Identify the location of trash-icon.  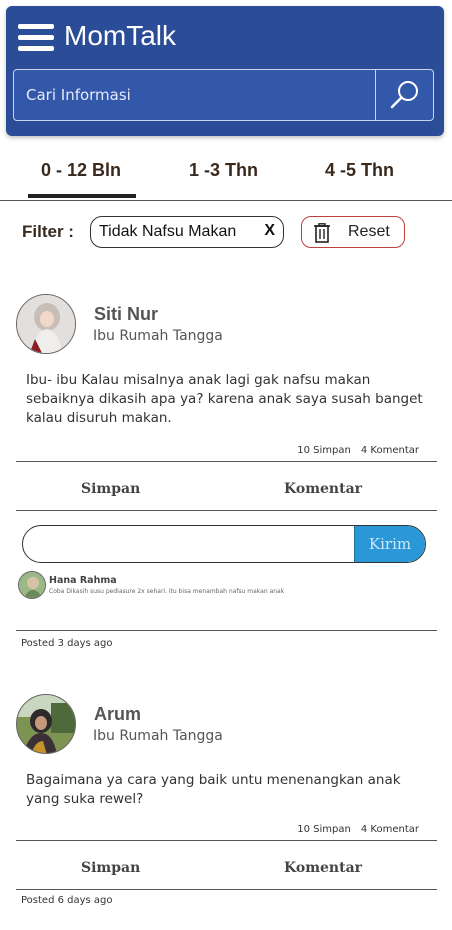
(322, 233).